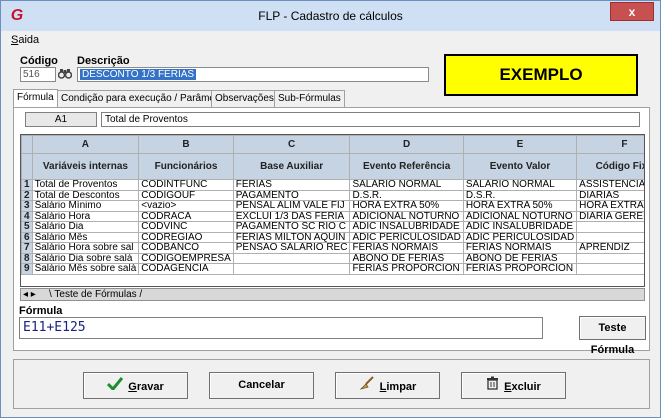  What do you see at coordinates (186, 258) in the screenshot?
I see `grid-cell: CODIGOEMPRESA` at bounding box center [186, 258].